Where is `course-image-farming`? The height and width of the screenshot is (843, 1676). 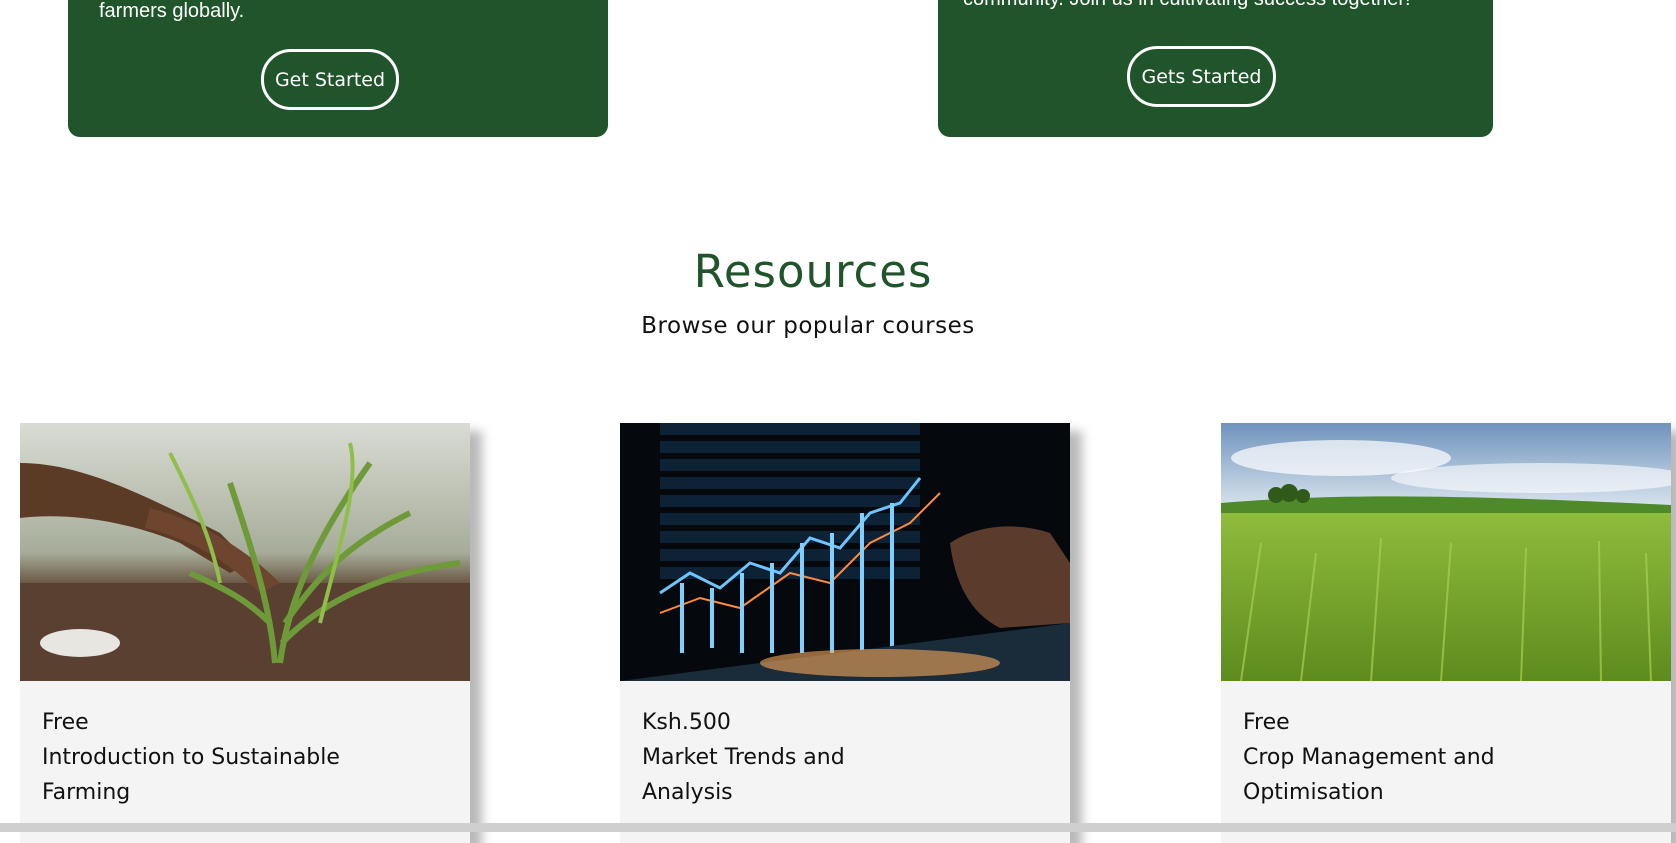 course-image-farming is located at coordinates (245, 552).